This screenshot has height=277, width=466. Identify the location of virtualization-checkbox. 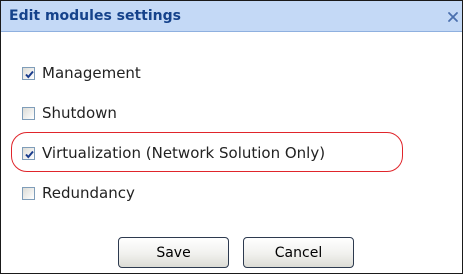
(28, 153).